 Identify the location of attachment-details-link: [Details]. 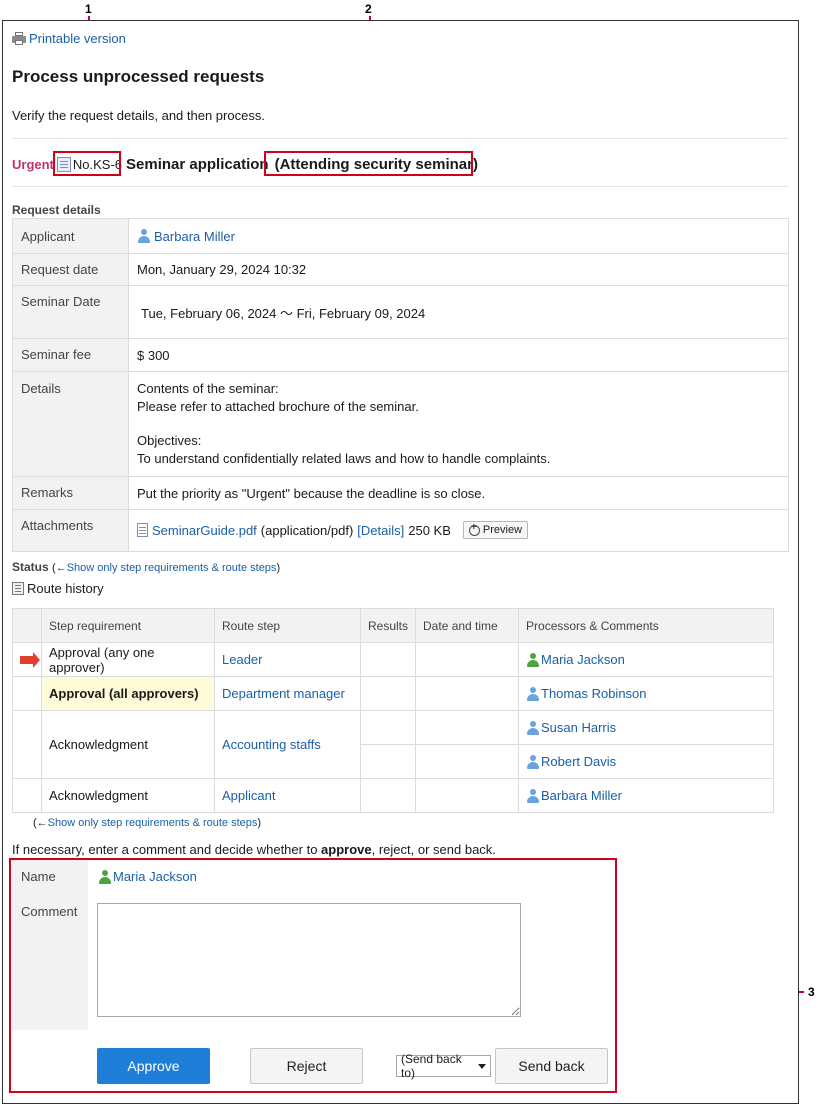
(380, 530).